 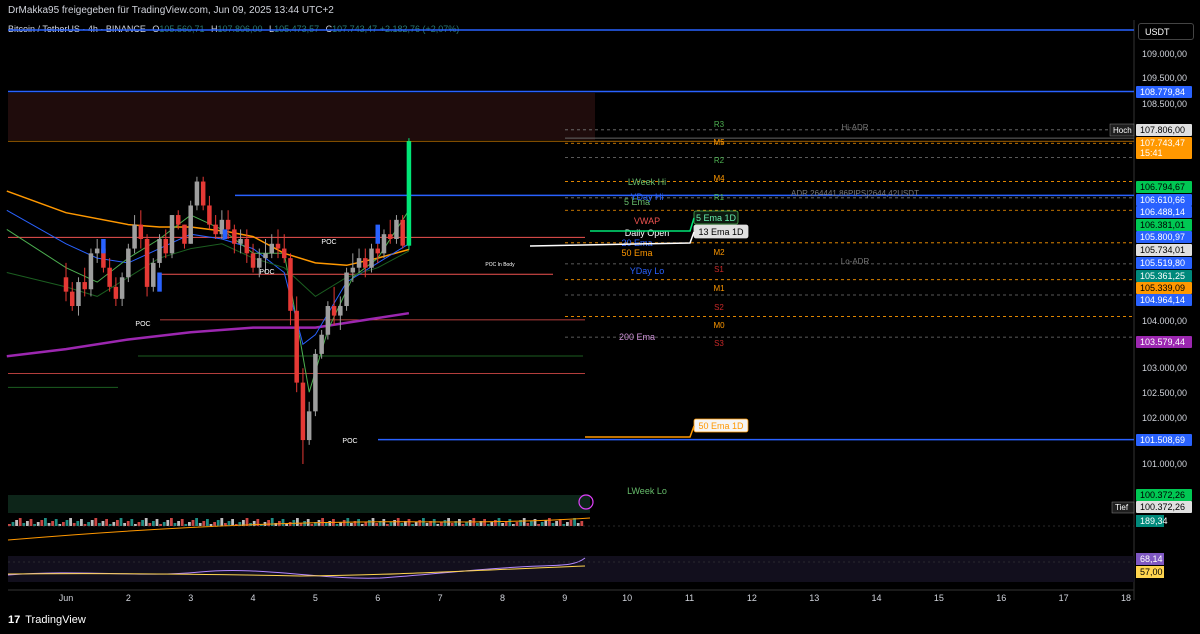 What do you see at coordinates (1126, 598) in the screenshot?
I see `x-tick-label: 18` at bounding box center [1126, 598].